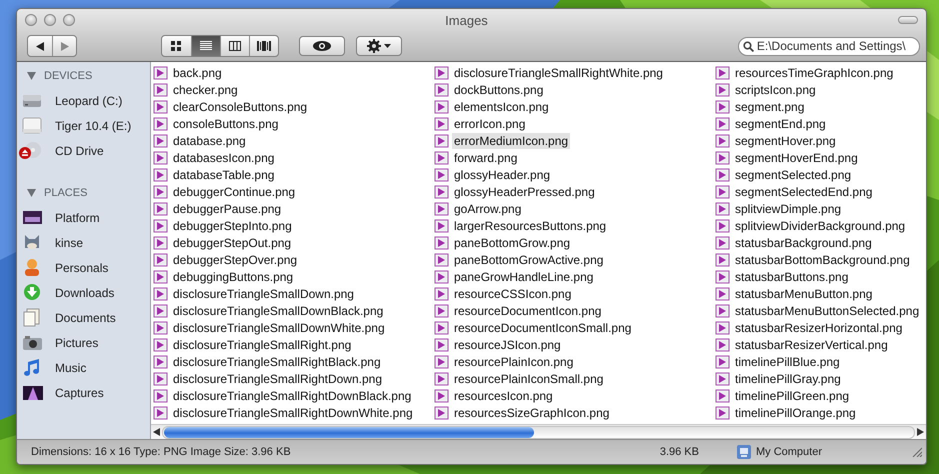 The height and width of the screenshot is (474, 939). I want to click on sidebar-item: Tiger 10.4 (E:), so click(83, 125).